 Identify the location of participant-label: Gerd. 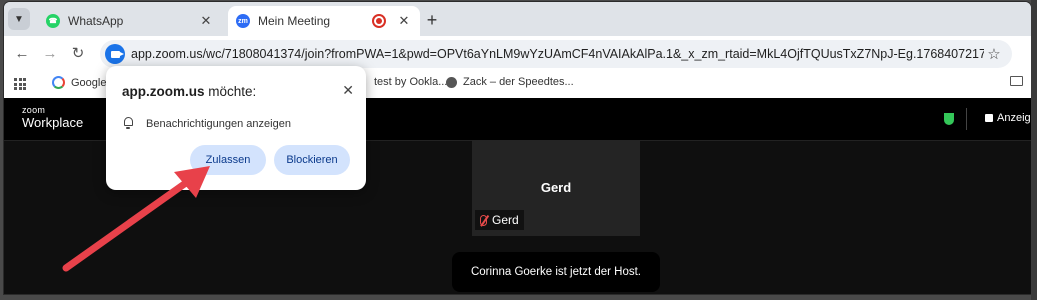
(499, 220).